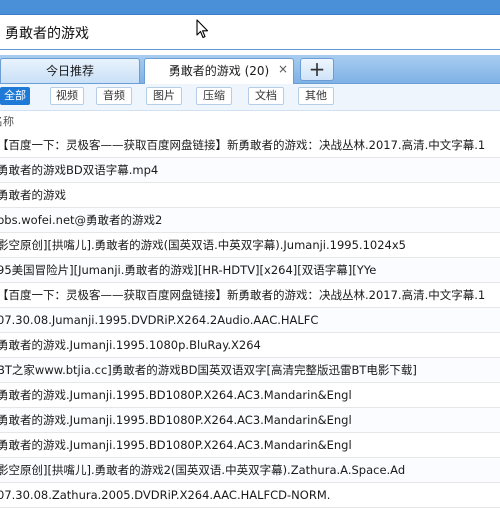 This screenshot has height=508, width=500. What do you see at coordinates (250, 122) in the screenshot?
I see `column-header: 名称` at bounding box center [250, 122].